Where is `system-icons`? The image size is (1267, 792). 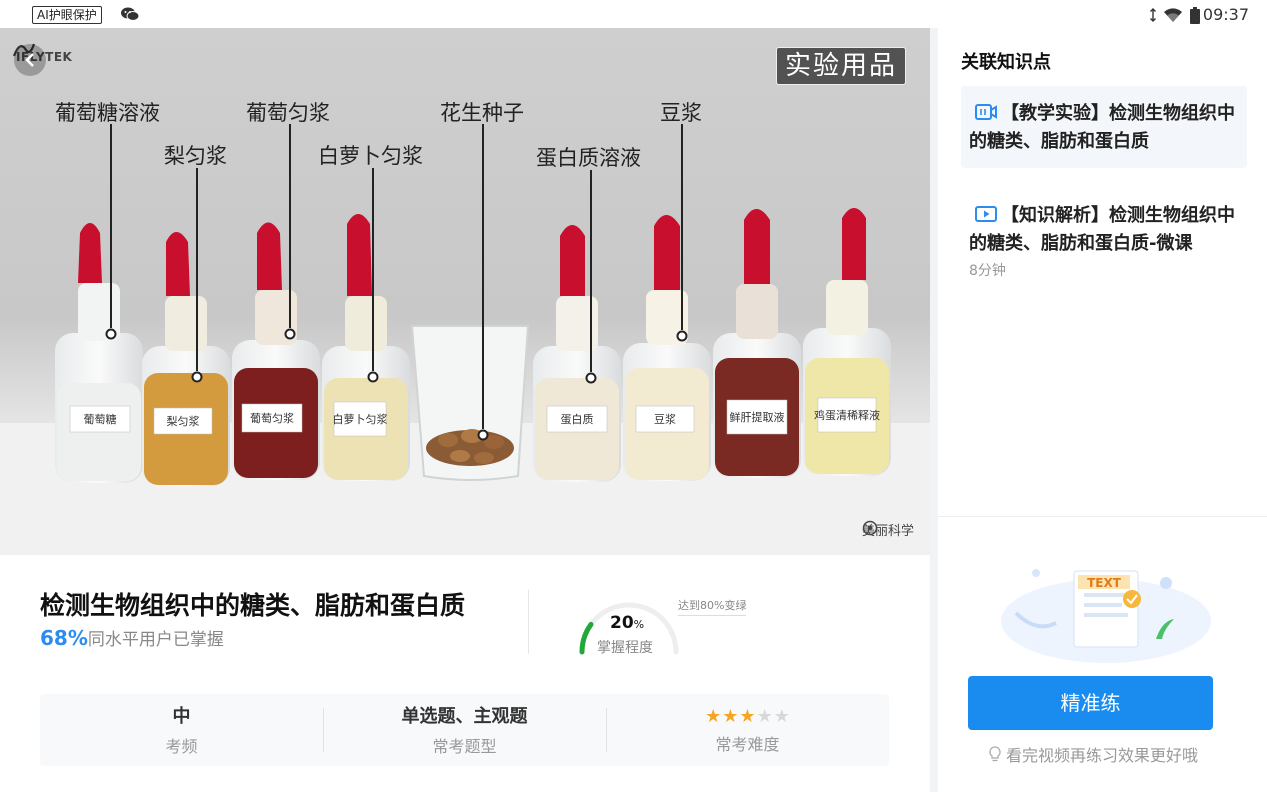
system-icons is located at coordinates (1175, 15).